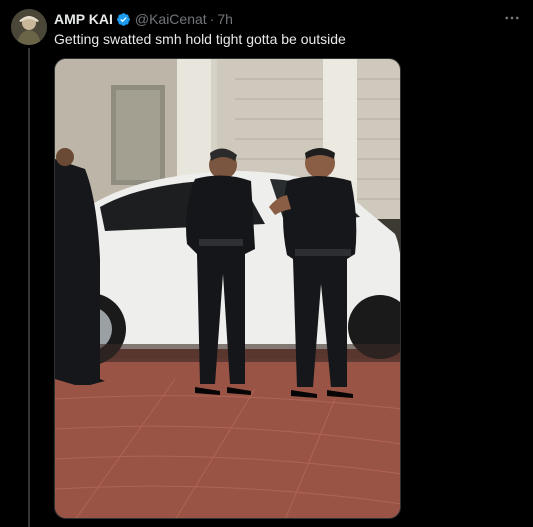 The width and height of the screenshot is (533, 527). I want to click on display-name: AMP KAI, so click(83, 19).